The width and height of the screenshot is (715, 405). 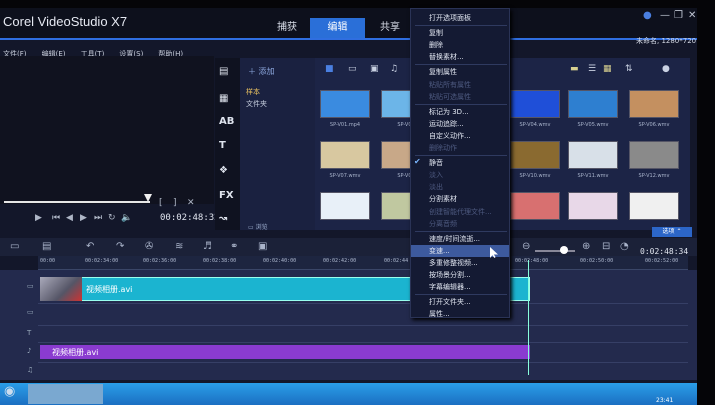 I want to click on fx-icon: FX, so click(x=226, y=195).